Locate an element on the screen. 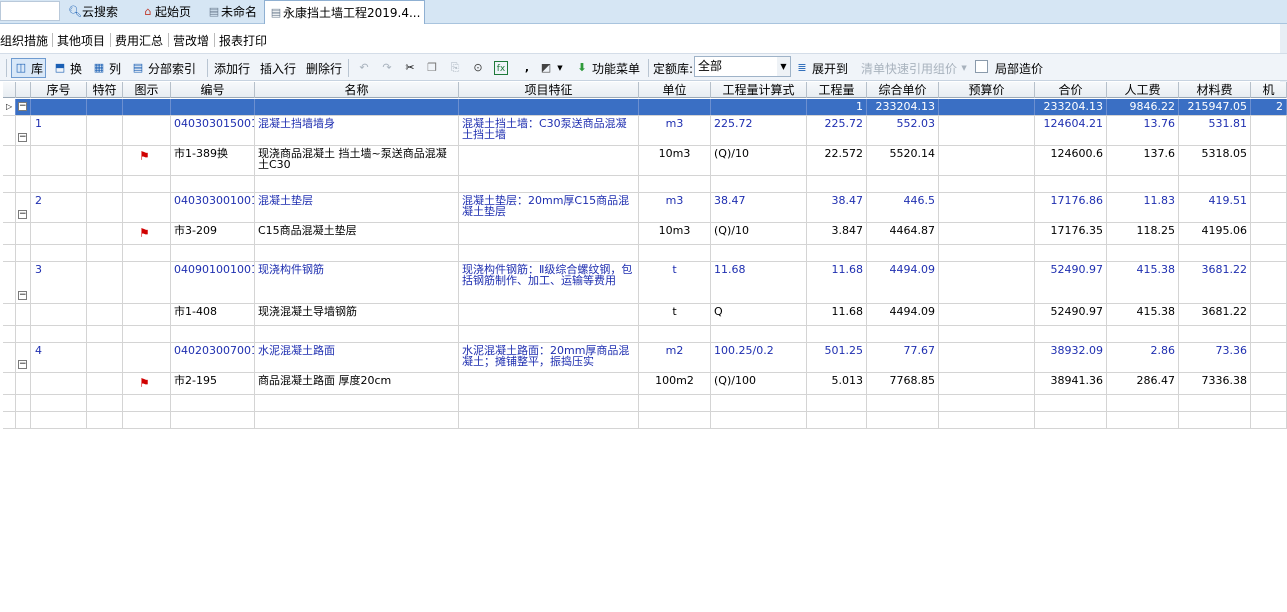  header-col-code: 编号 is located at coordinates (213, 90).